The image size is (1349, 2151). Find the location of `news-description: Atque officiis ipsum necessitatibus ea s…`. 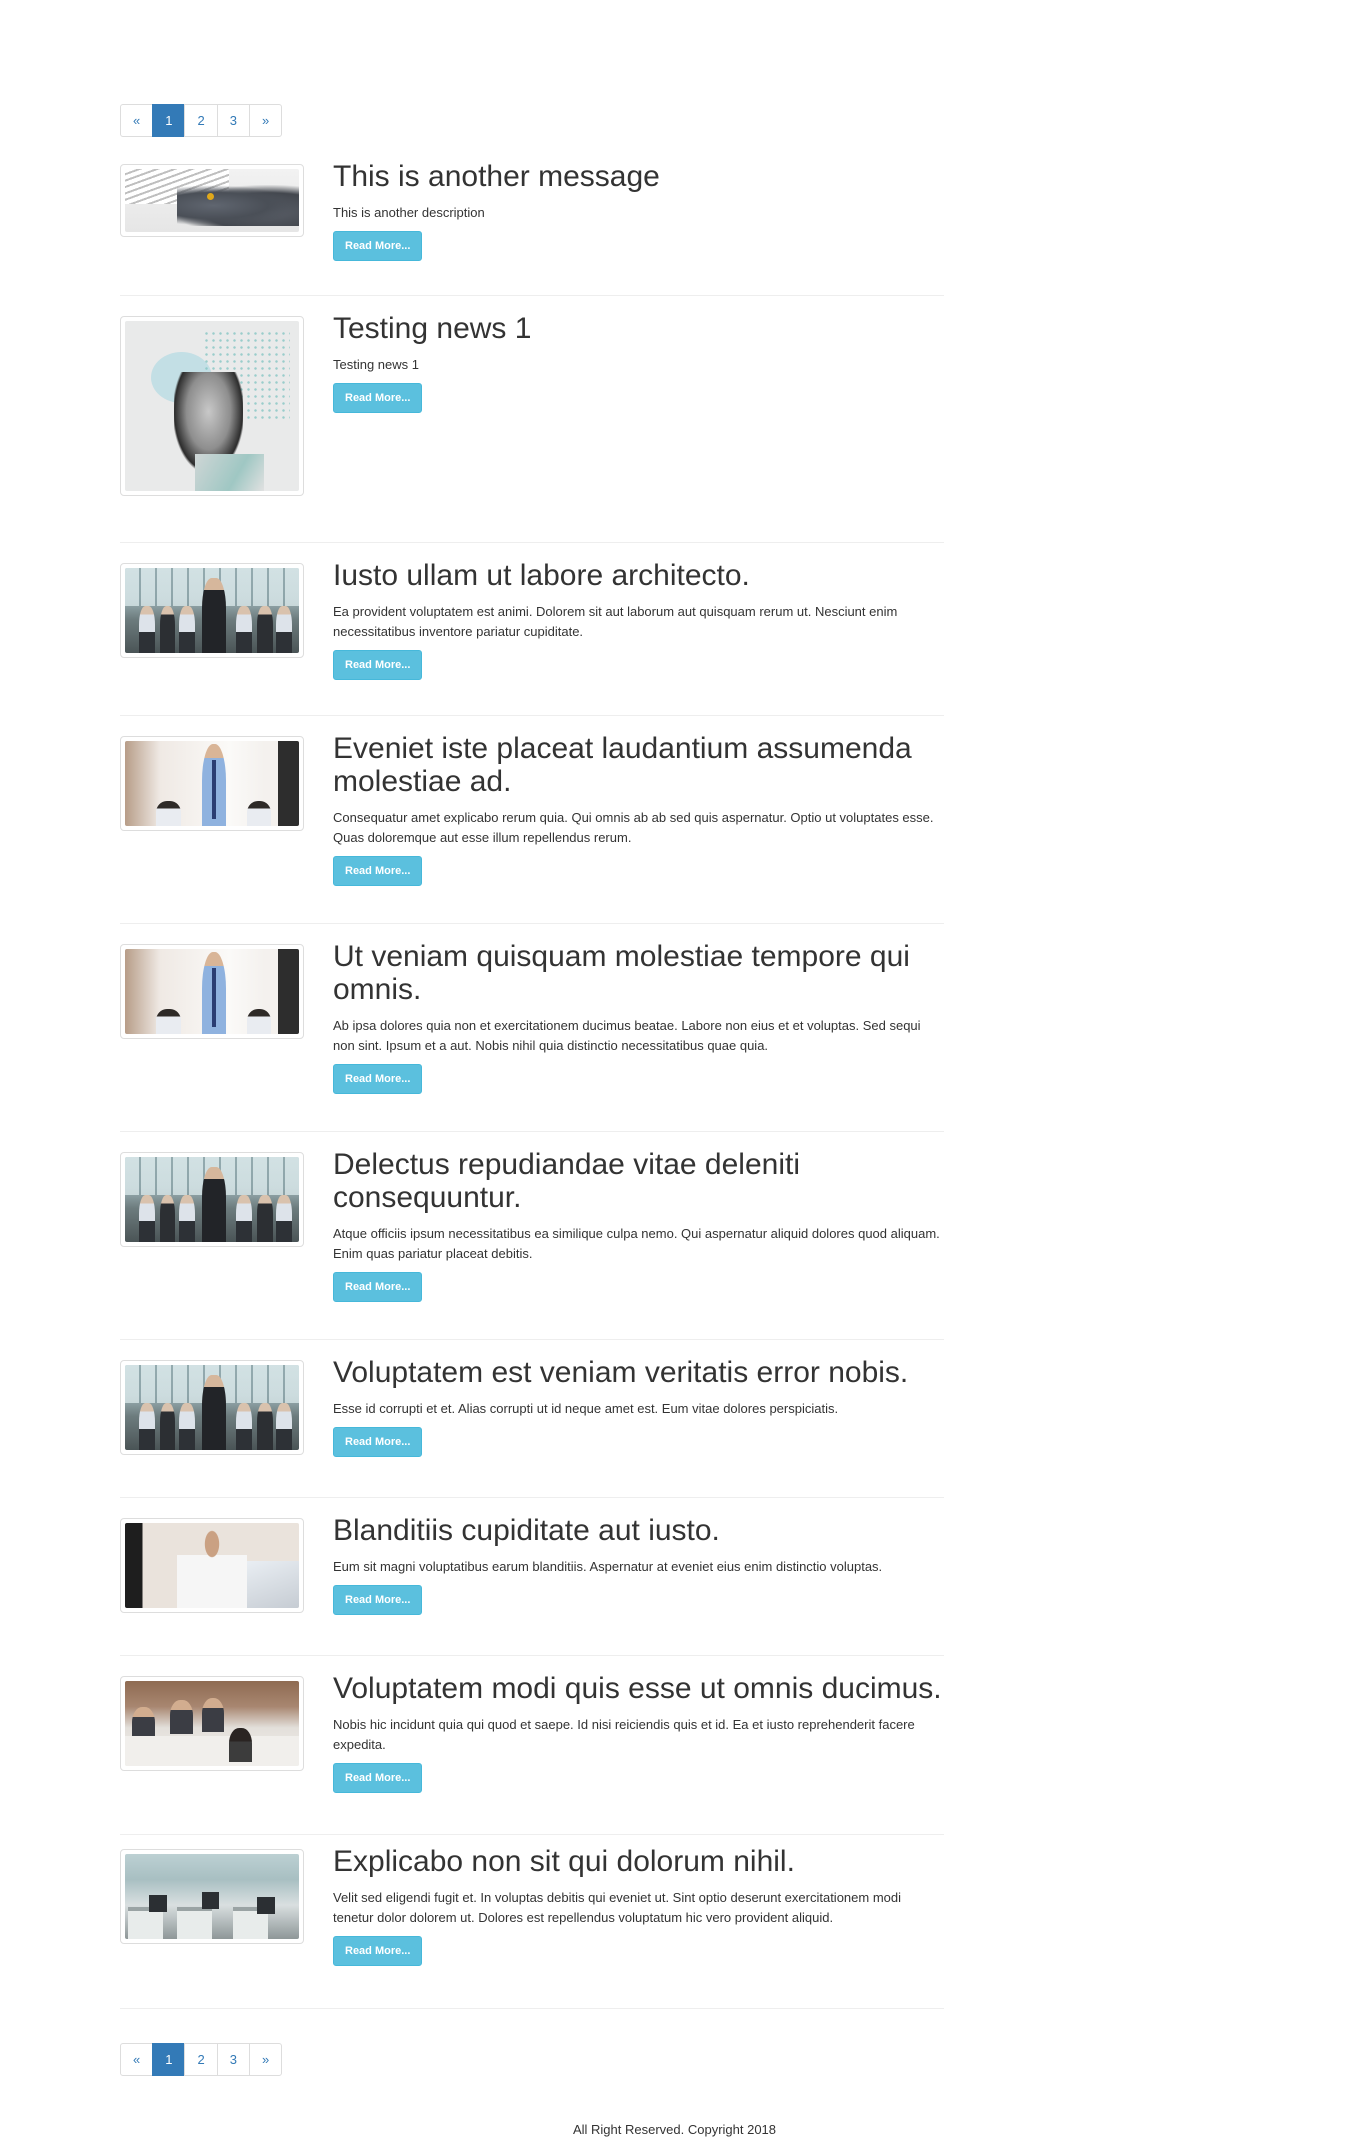

news-description: Atque officiis ipsum necessitatibus ea s… is located at coordinates (636, 1243).